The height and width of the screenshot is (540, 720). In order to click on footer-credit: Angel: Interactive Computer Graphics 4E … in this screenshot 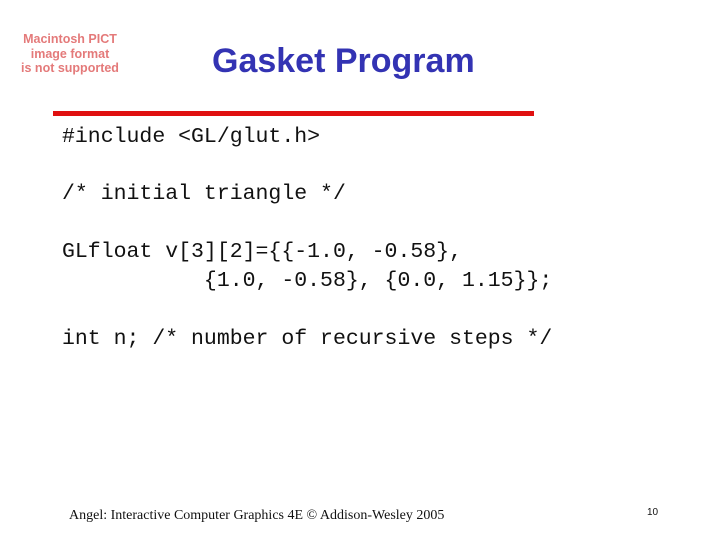, I will do `click(257, 515)`.